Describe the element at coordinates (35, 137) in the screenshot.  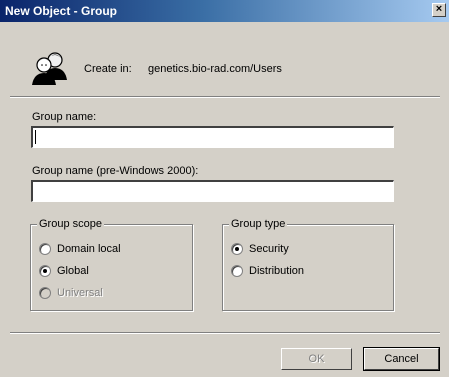
I see `text-caret` at that location.